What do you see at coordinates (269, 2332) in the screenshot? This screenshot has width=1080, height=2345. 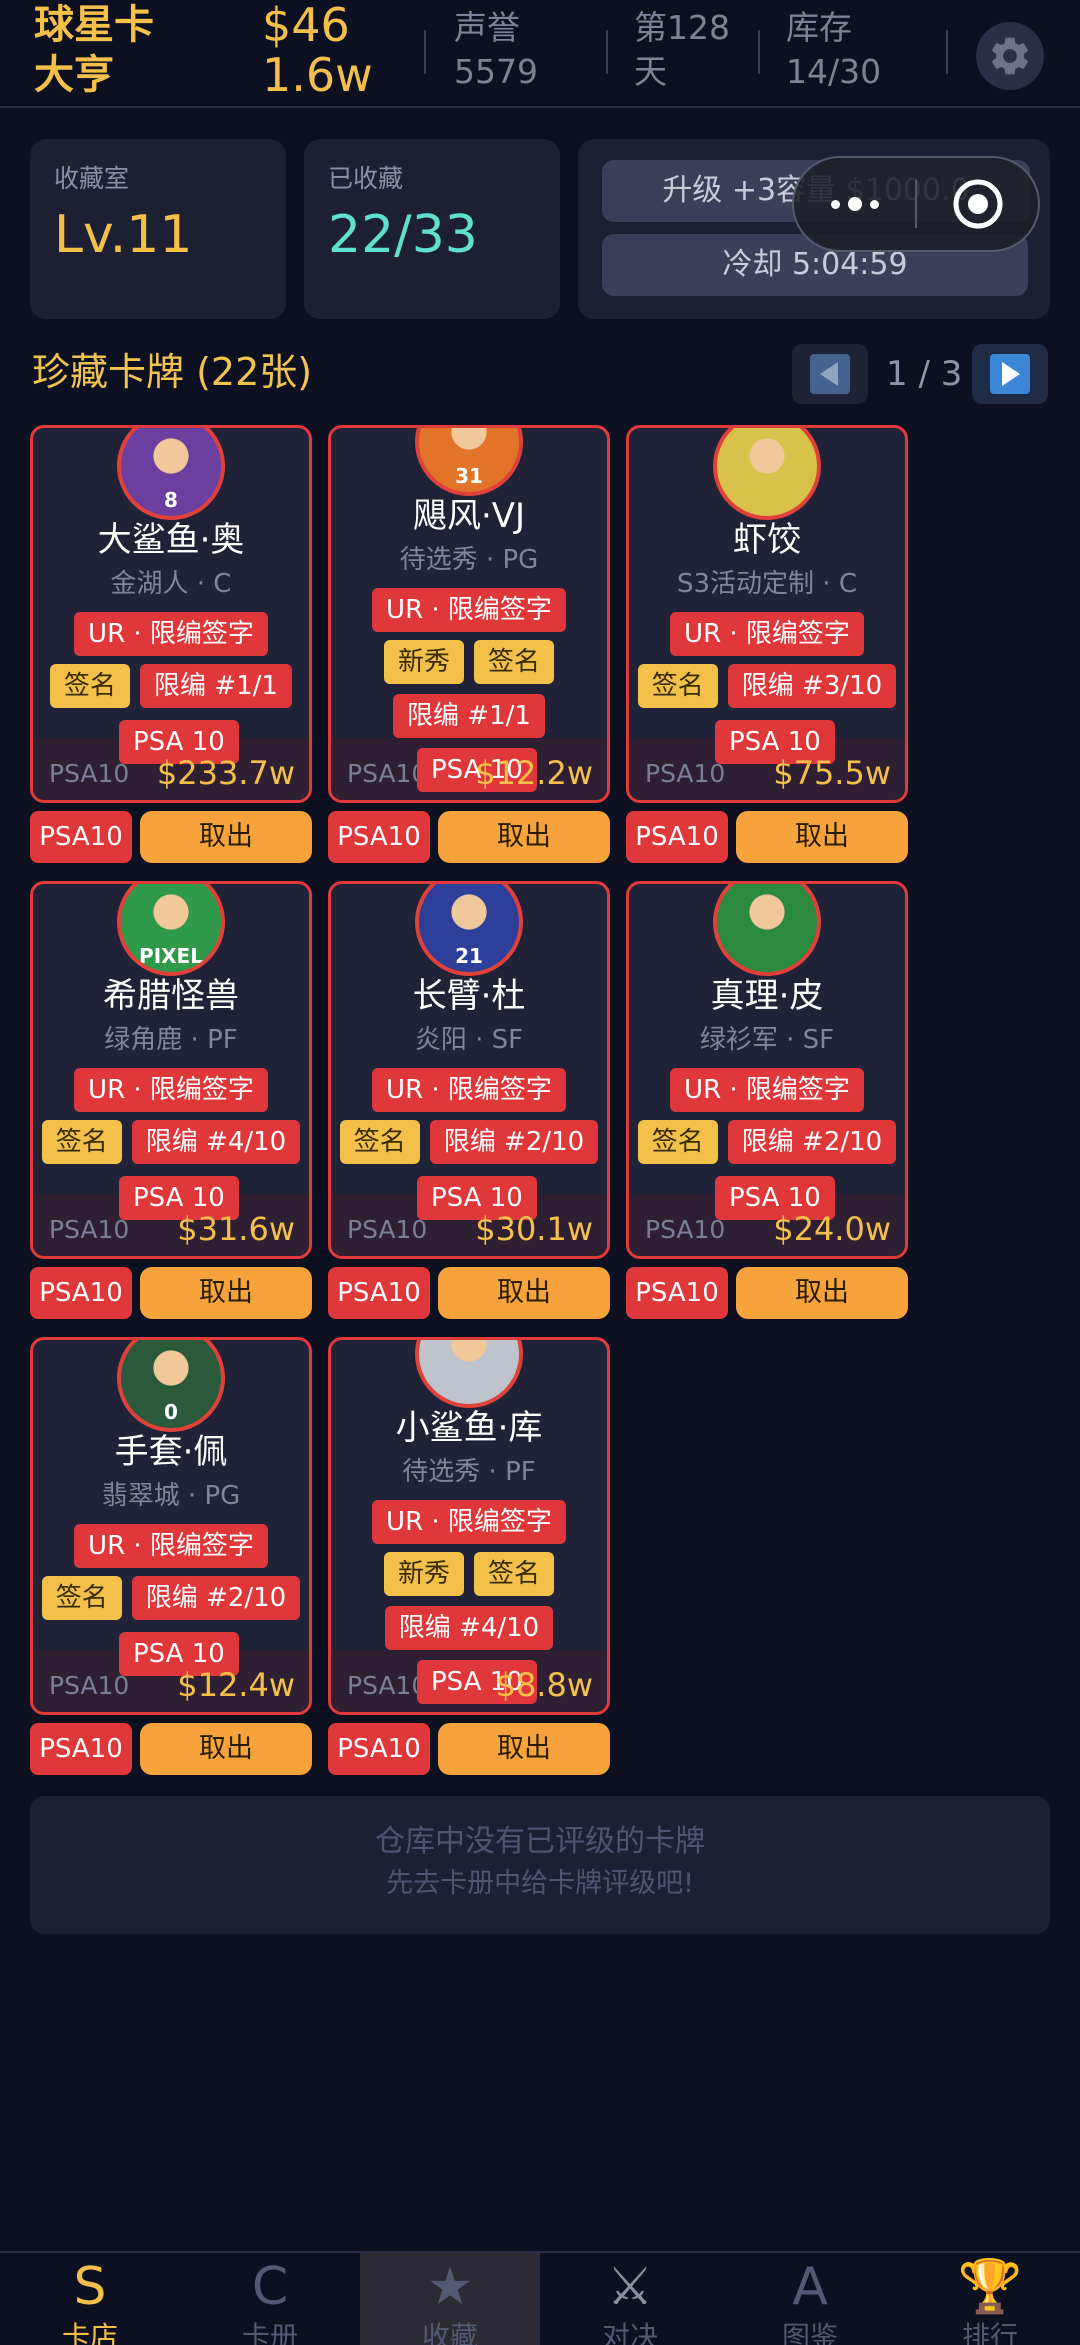 I see `nav-label: 卡册` at bounding box center [269, 2332].